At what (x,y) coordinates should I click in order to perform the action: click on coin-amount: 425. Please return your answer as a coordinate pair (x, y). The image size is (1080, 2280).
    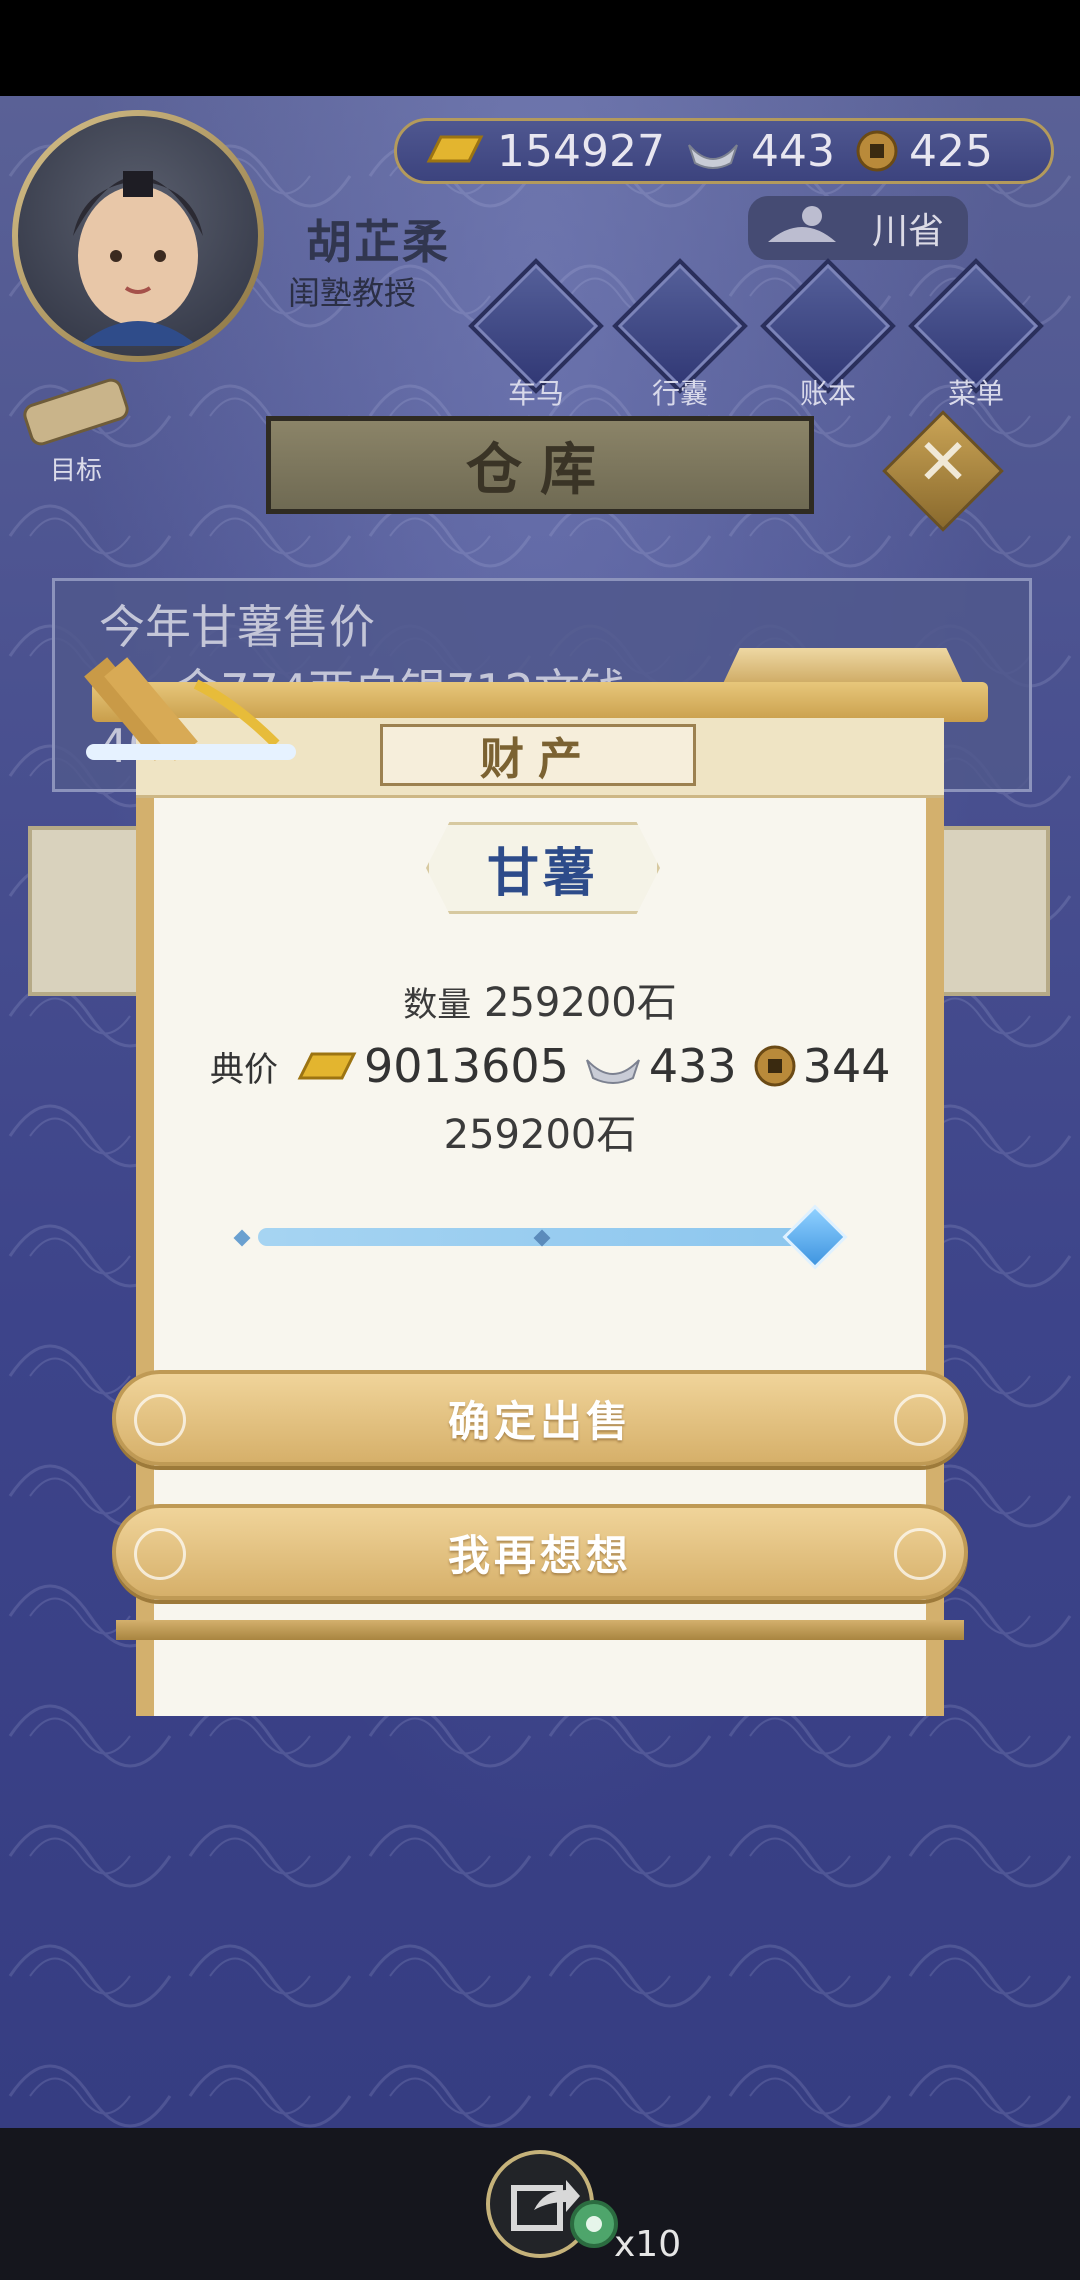
    Looking at the image, I should click on (950, 151).